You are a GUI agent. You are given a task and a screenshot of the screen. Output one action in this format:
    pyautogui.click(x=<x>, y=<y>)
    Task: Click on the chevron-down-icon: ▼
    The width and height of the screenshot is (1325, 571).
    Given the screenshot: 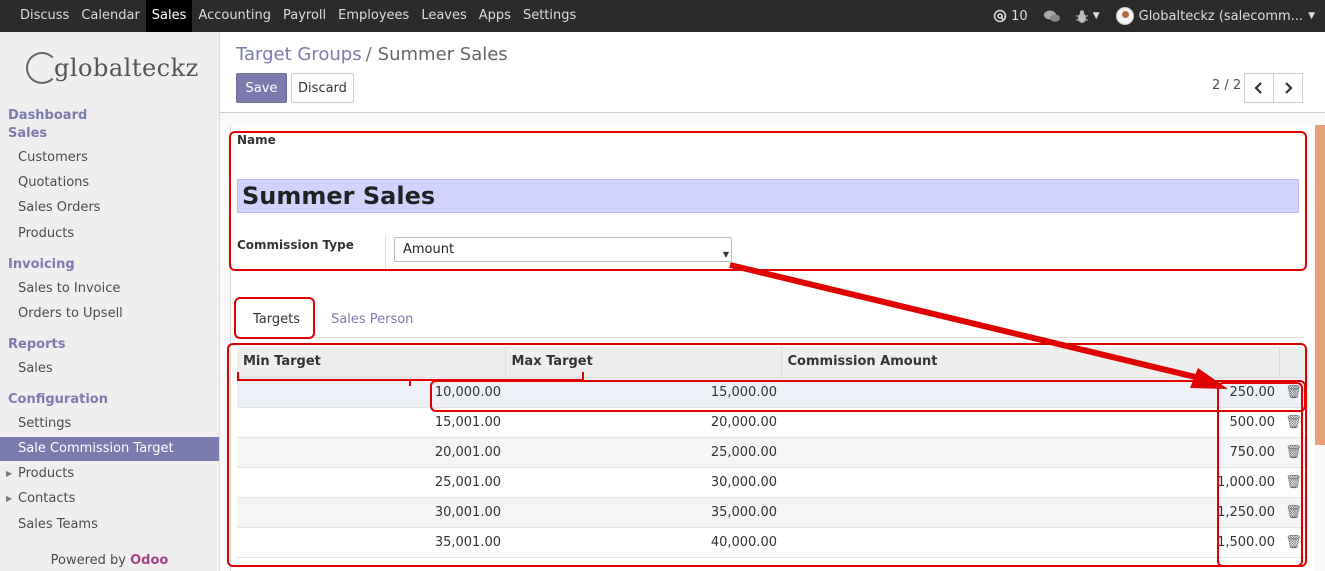 What is the action you would take?
    pyautogui.click(x=1096, y=16)
    